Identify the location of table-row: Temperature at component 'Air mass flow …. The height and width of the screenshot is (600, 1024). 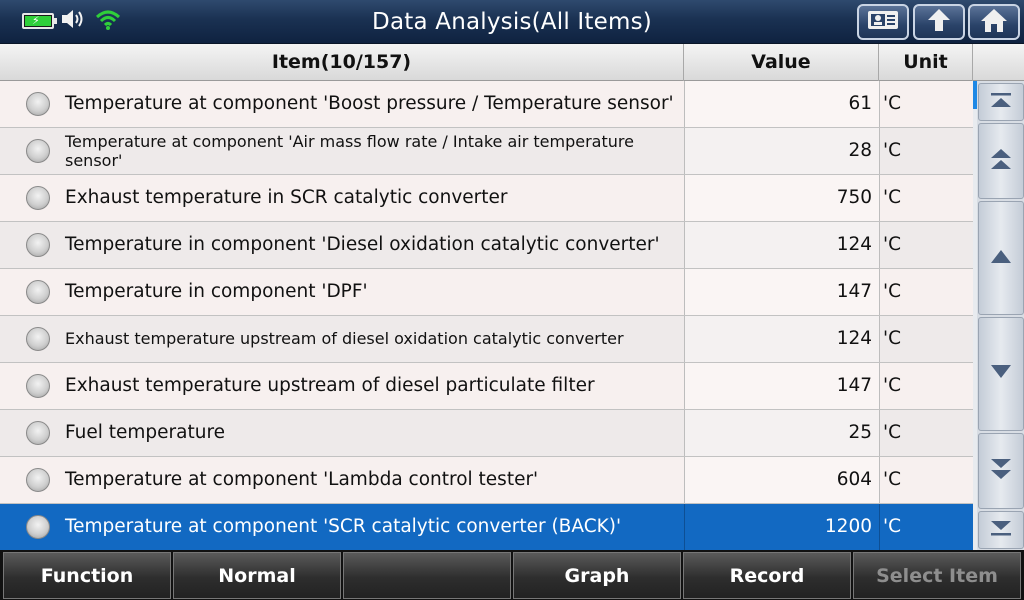
(486, 151).